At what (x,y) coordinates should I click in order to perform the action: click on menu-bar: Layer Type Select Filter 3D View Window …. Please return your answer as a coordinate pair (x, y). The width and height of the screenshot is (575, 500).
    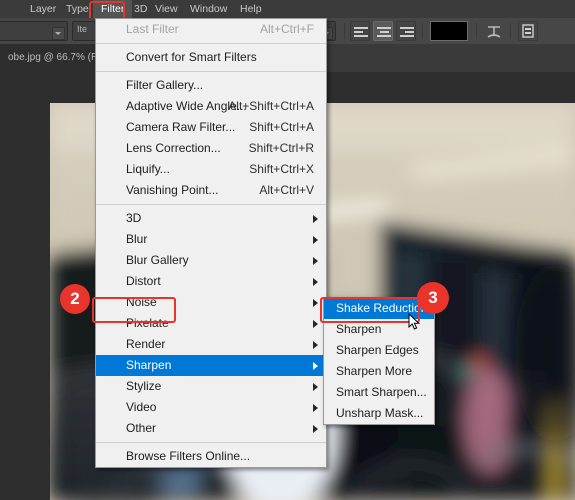
    Looking at the image, I should click on (287, 9).